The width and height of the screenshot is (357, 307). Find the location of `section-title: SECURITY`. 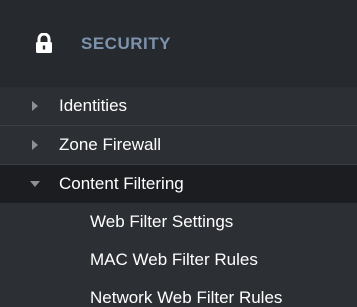

section-title: SECURITY is located at coordinates (126, 43).